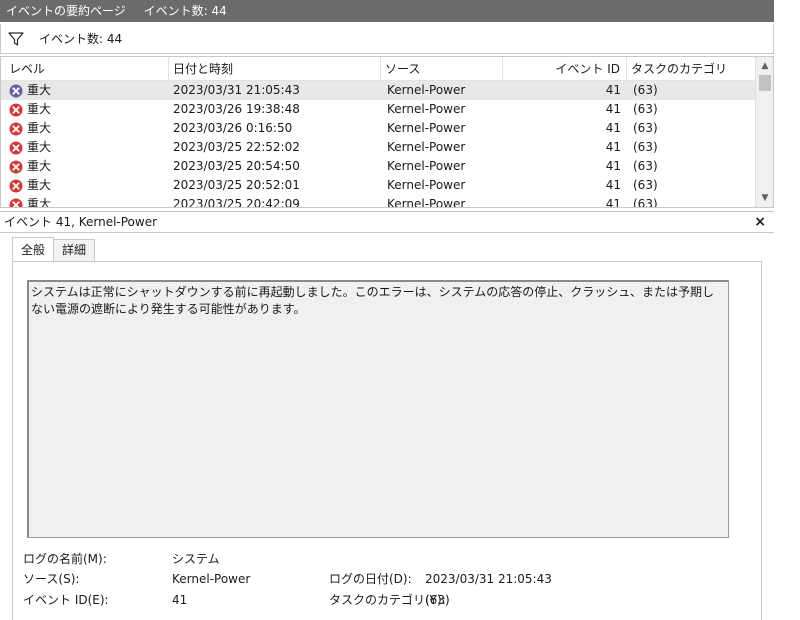  Describe the element at coordinates (378, 185) in the screenshot. I see `table-row: 重大 2023/03/25 20:52:01 Kernel-Power 41 (63)` at that location.